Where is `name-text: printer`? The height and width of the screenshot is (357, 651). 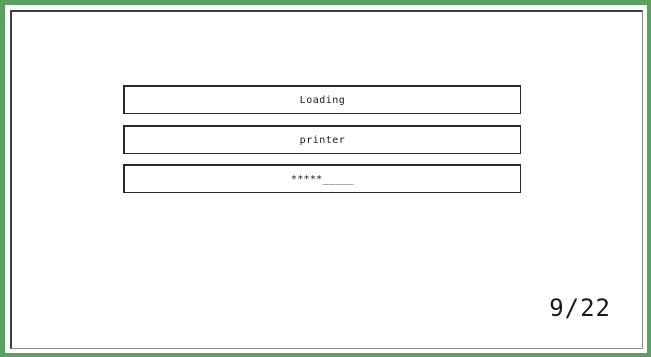 name-text: printer is located at coordinates (322, 140).